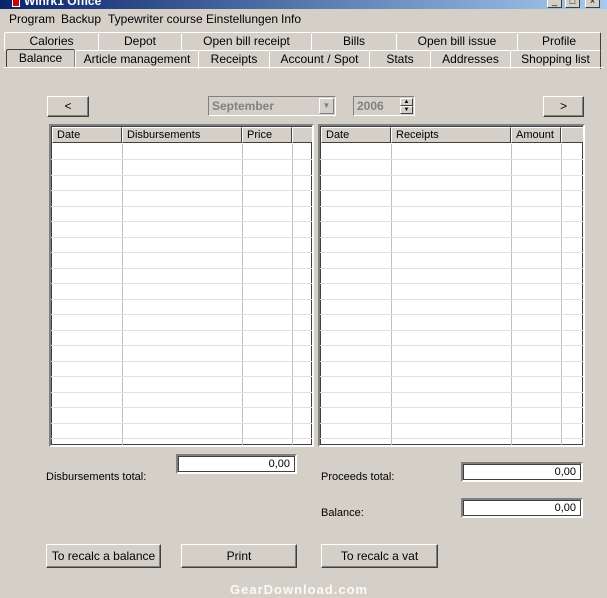  What do you see at coordinates (522, 508) in the screenshot?
I see `balance-field: 0,00` at bounding box center [522, 508].